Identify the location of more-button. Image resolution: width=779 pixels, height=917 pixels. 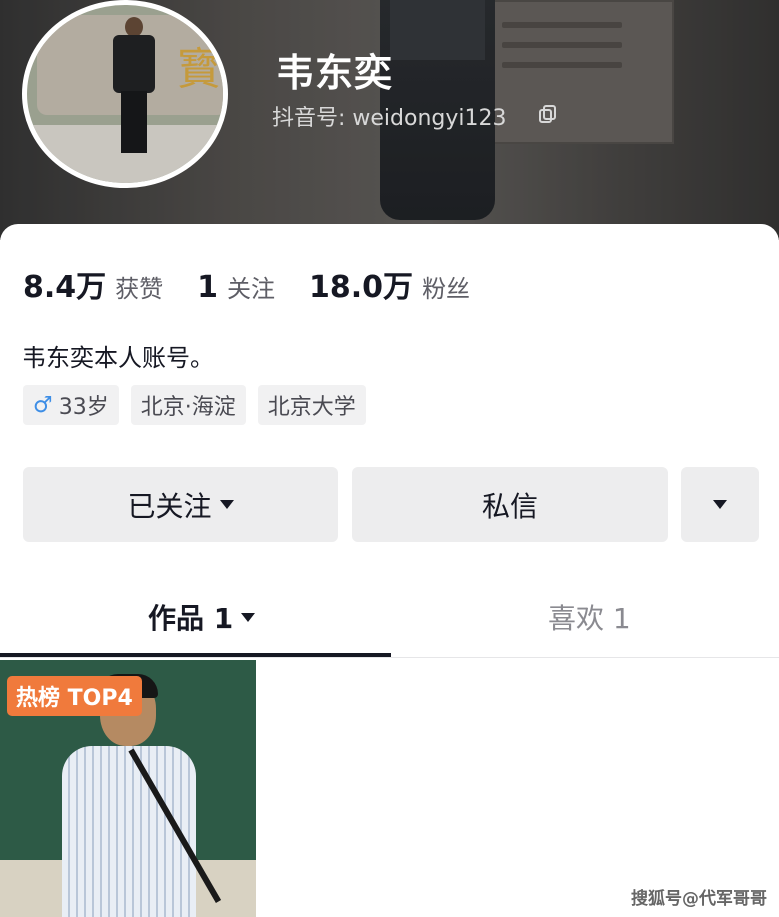
(720, 504).